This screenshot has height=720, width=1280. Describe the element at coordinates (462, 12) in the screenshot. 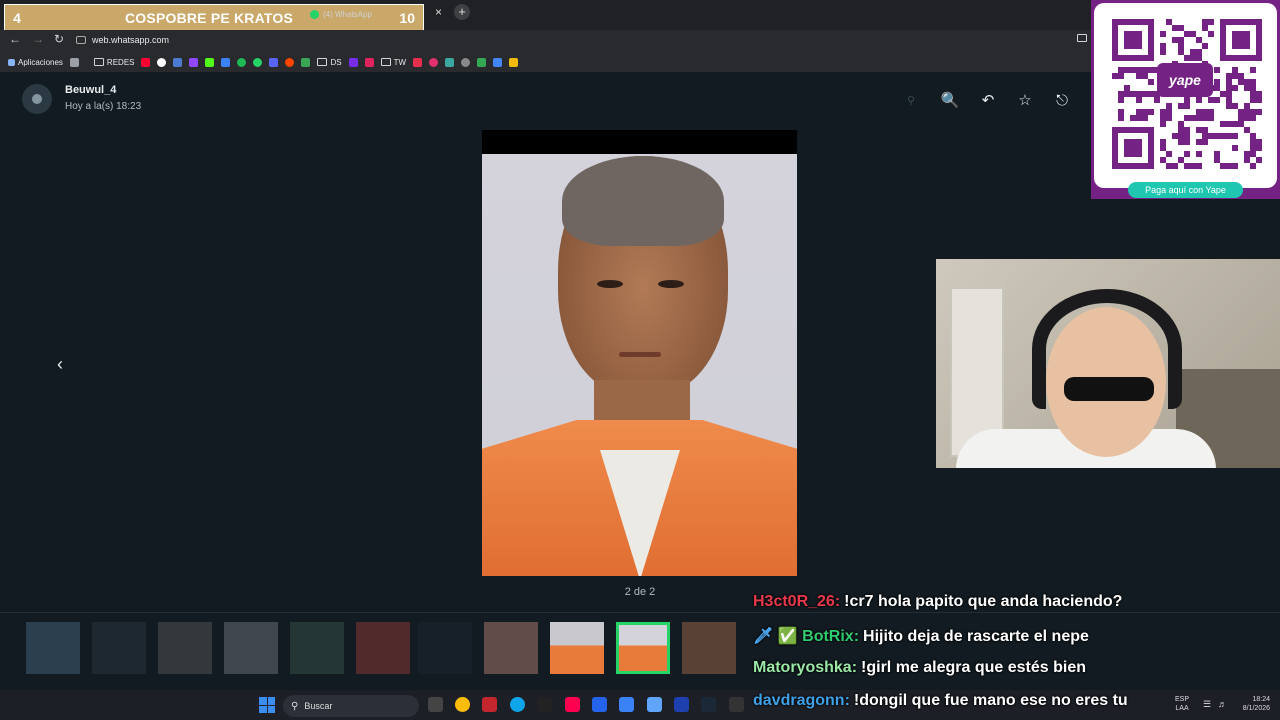

I see `new-tab-button: +` at that location.